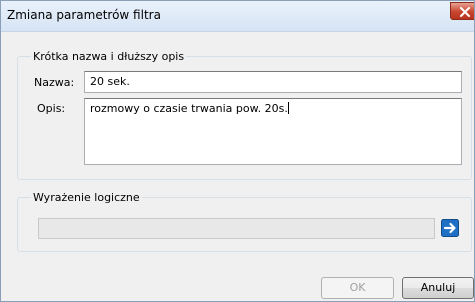 The image size is (475, 302). I want to click on close-icon, so click(465, 12).